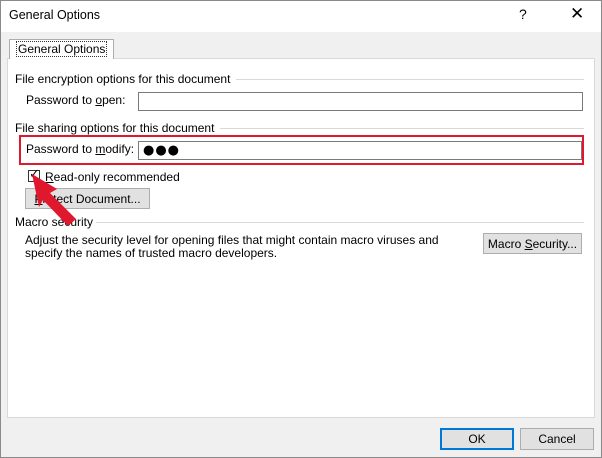 The width and height of the screenshot is (602, 458). I want to click on tab-general-options: General Options, so click(62, 49).